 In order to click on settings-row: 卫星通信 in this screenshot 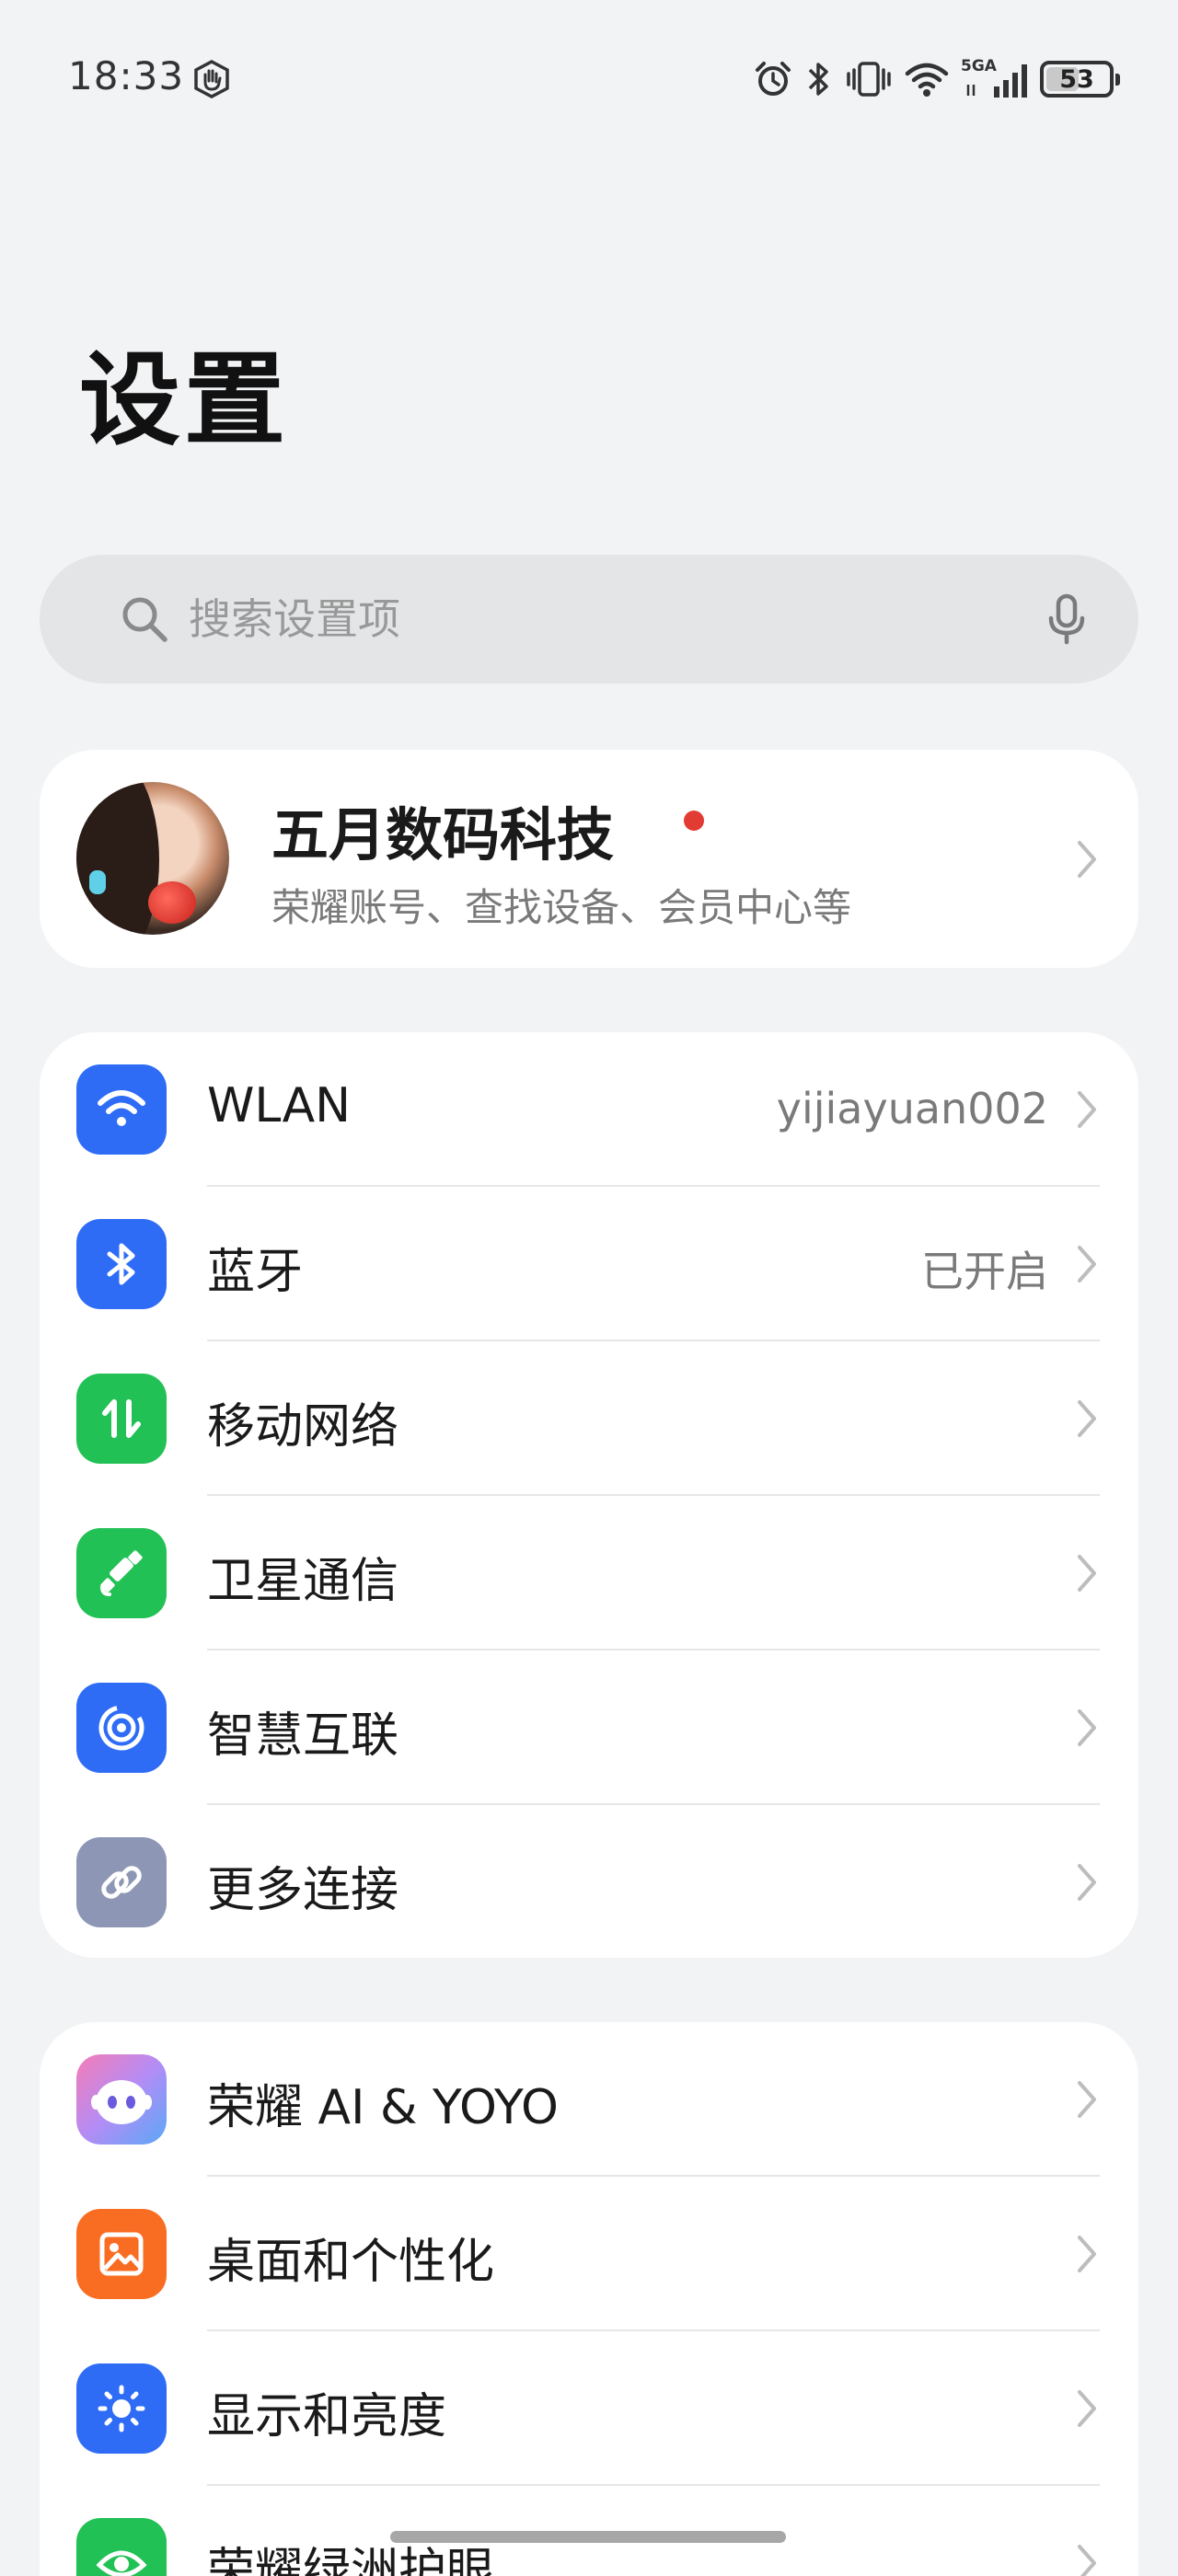, I will do `click(589, 1573)`.